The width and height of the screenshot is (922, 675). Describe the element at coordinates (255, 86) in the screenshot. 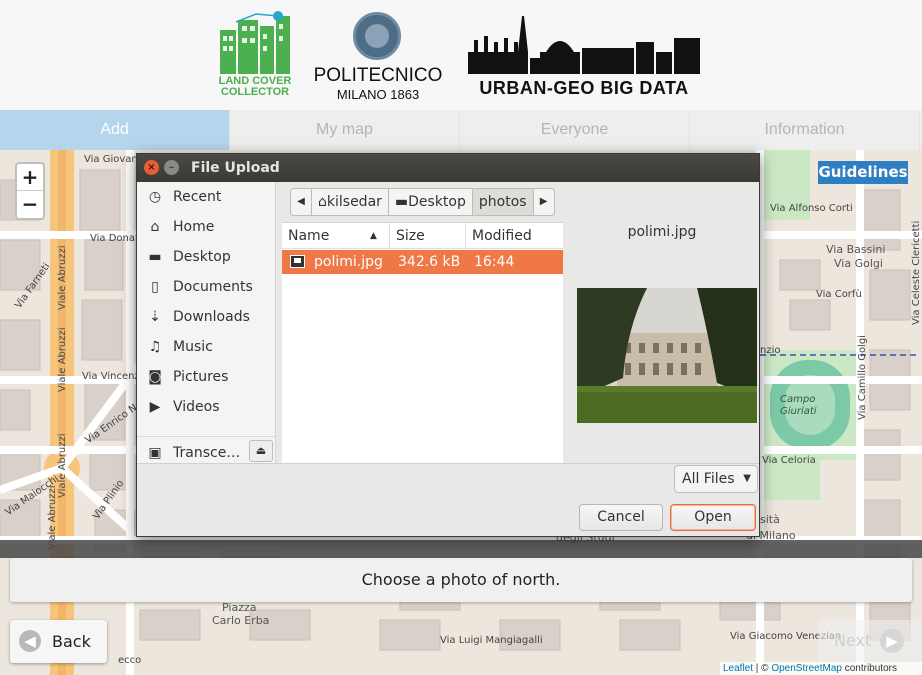

I see `lcc-logo-text: LAND COVER COLLECTOR` at that location.